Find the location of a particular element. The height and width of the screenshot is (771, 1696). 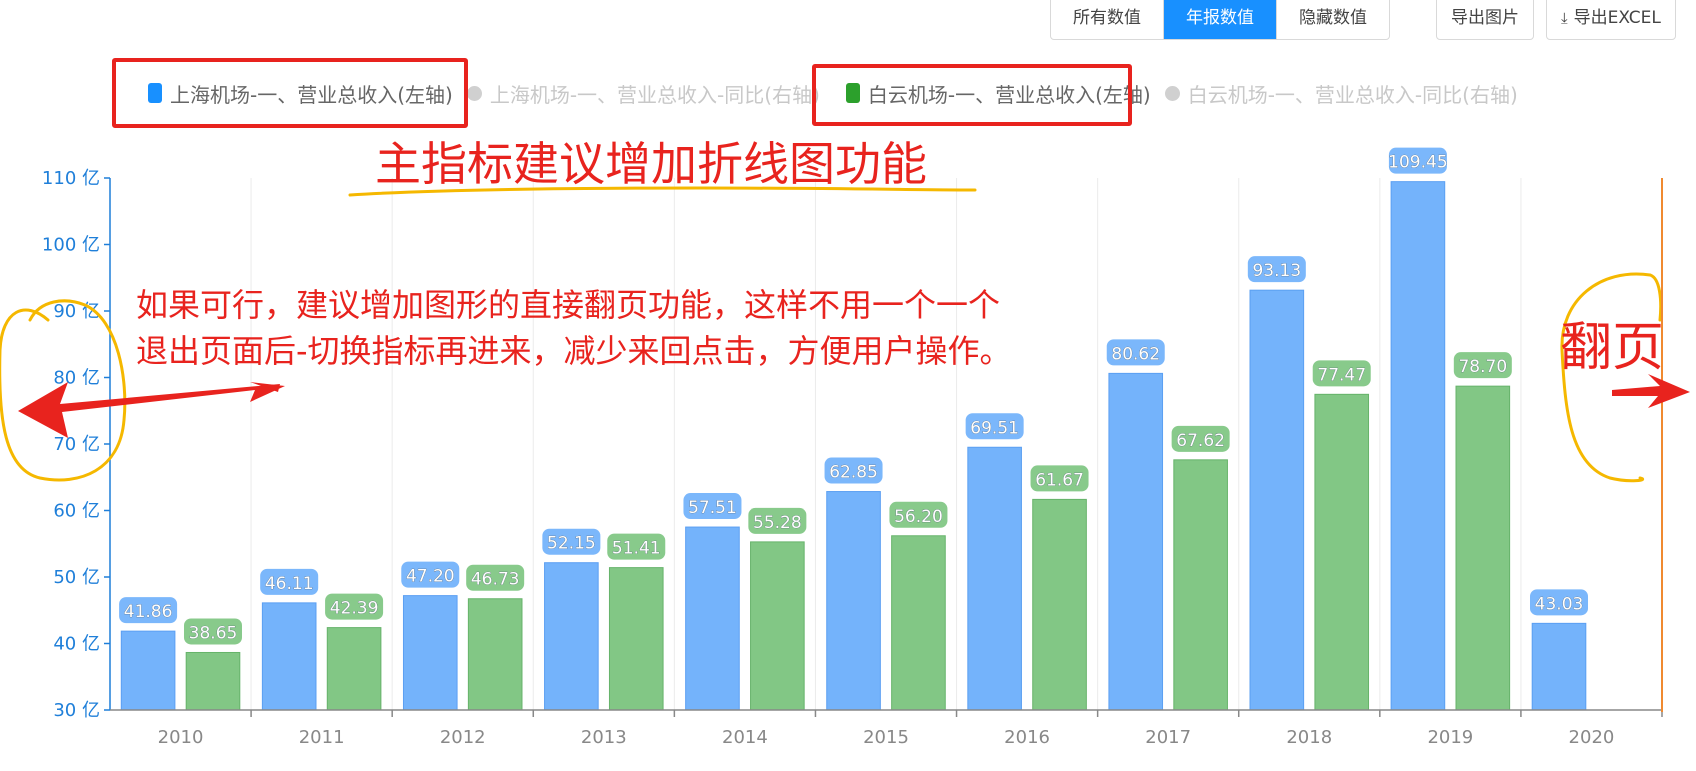

data-label: 67.62 is located at coordinates (1200, 441).